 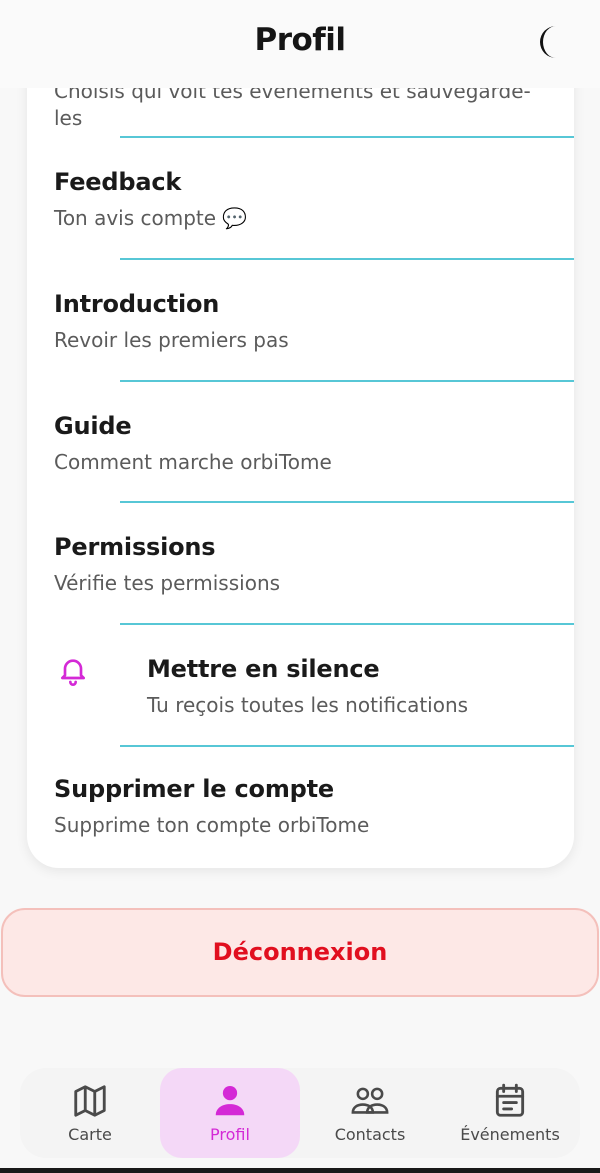 I want to click on app-header: Profil, so click(x=300, y=44).